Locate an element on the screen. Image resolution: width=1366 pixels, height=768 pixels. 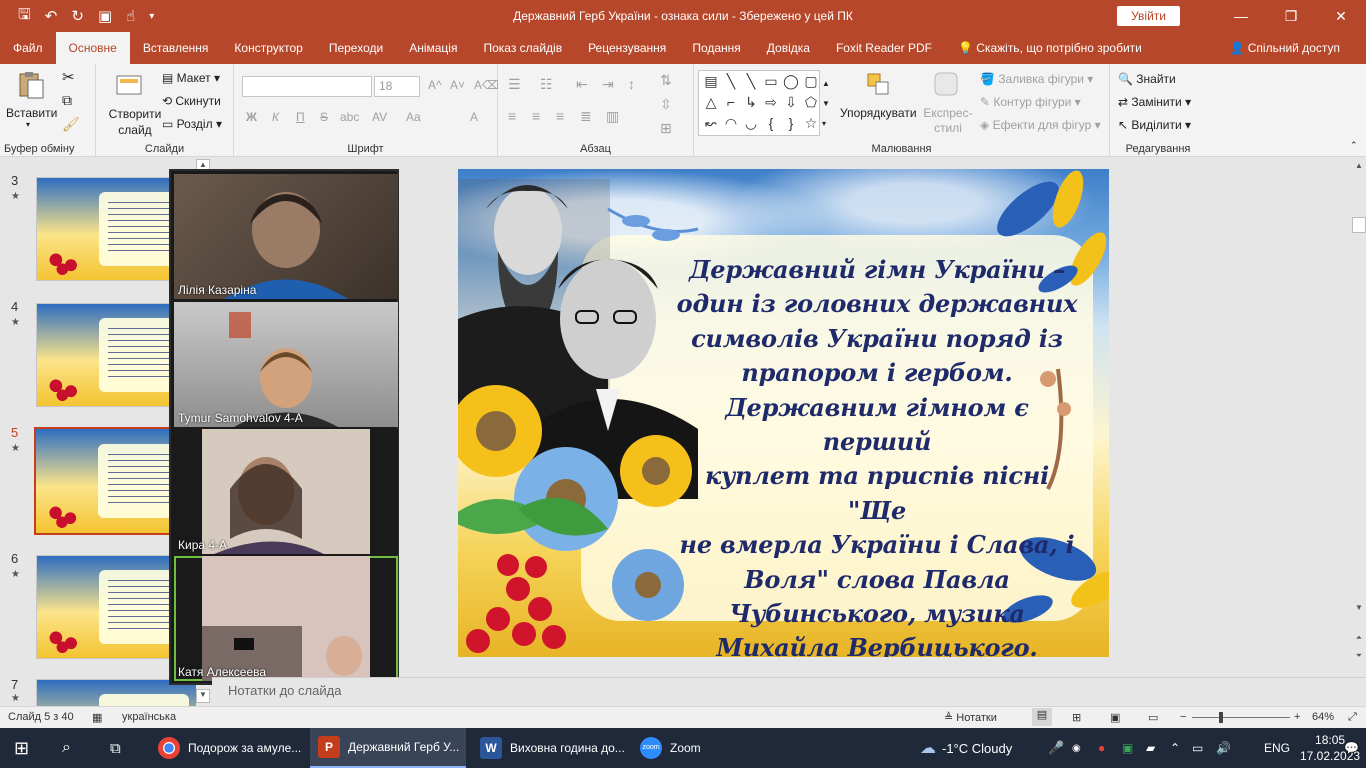
right-arrow-shape-icon: ⇨ is located at coordinates (771, 102).